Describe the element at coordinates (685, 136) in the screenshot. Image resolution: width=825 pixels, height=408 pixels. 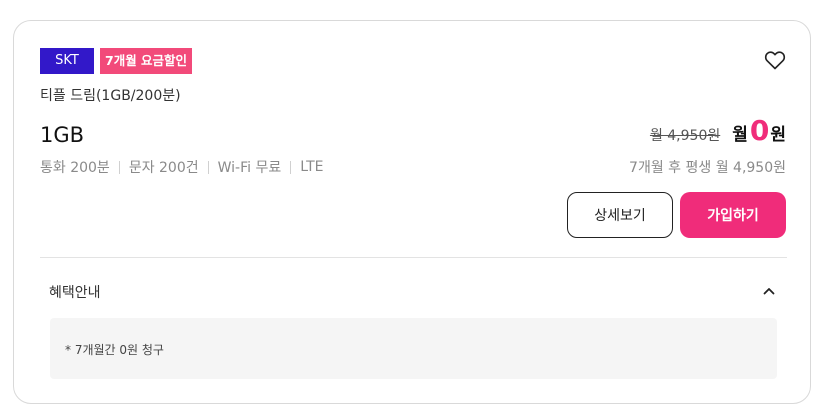
I see `original-price: 월 4,950원` at that location.